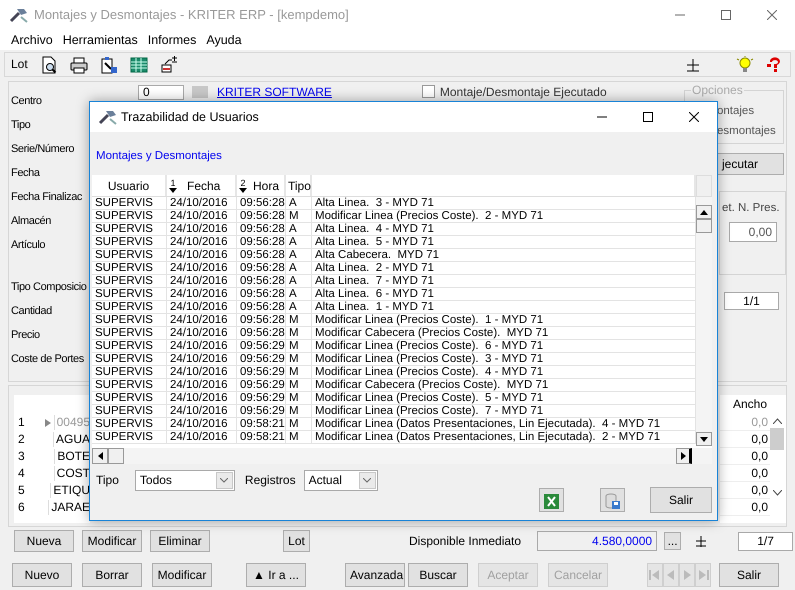  What do you see at coordinates (112, 541) in the screenshot?
I see `line-button: Modificar` at bounding box center [112, 541].